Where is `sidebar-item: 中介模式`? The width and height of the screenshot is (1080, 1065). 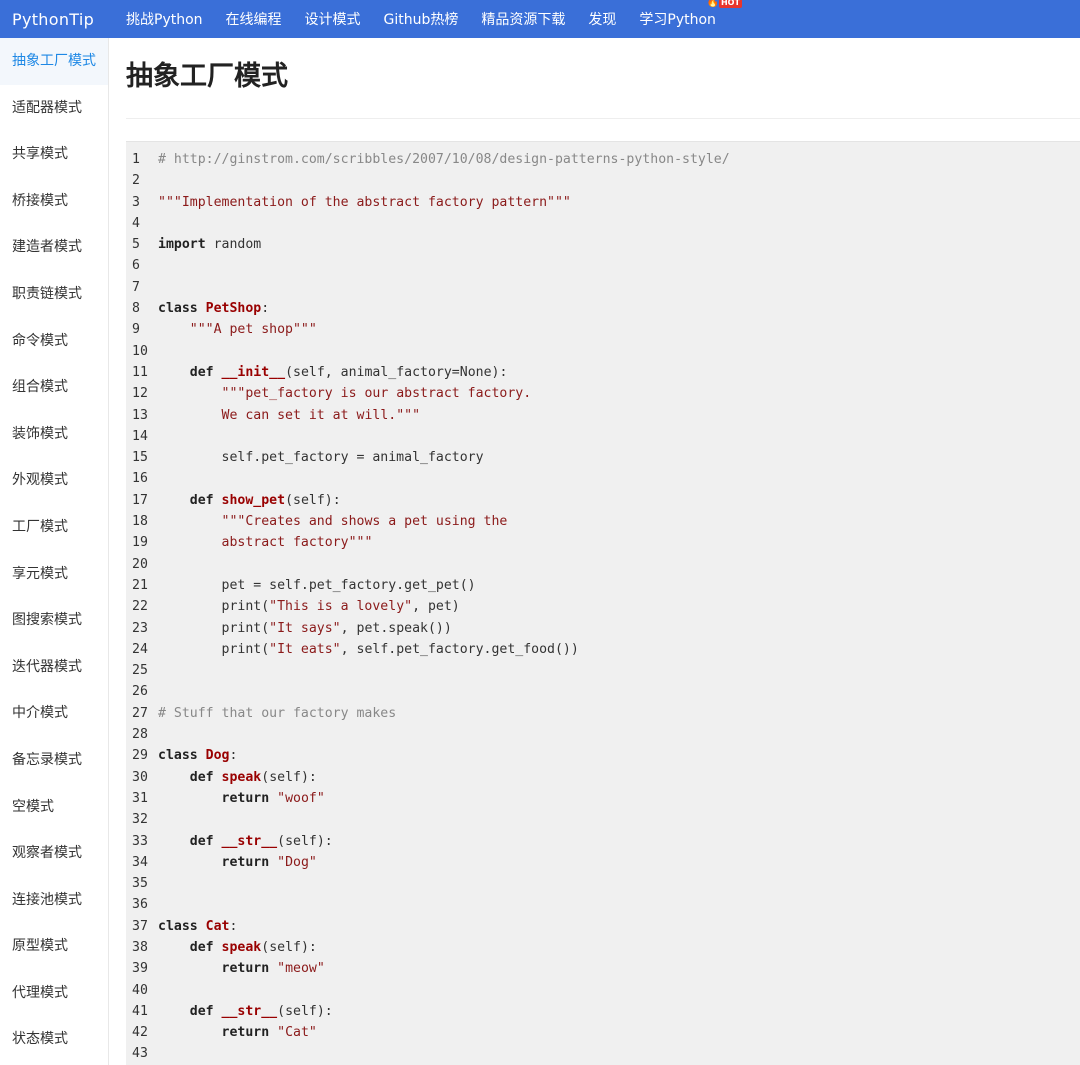
sidebar-item: 中介模式 is located at coordinates (54, 713).